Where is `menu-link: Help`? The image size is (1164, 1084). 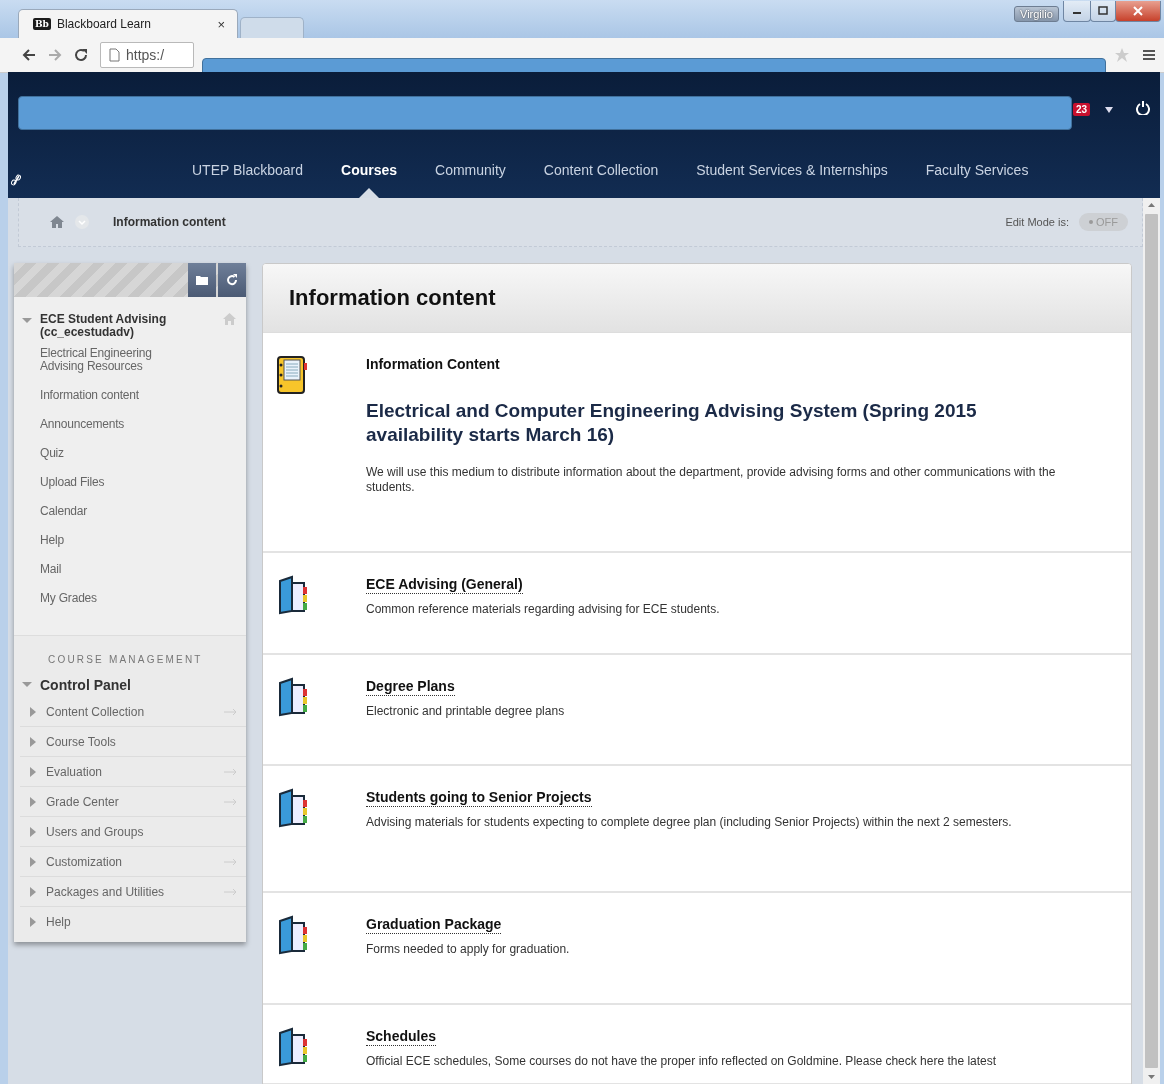
menu-link: Help is located at coordinates (130, 540).